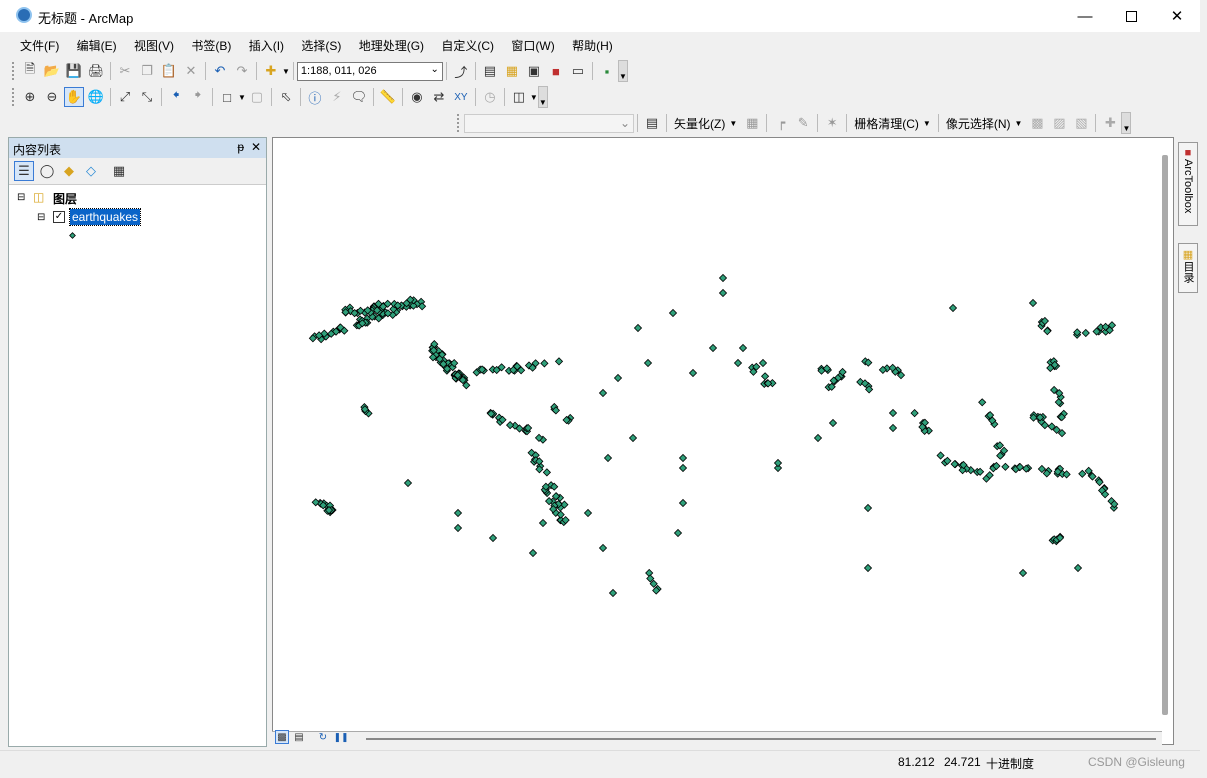  I want to click on coordinate-x: 81.212, so click(916, 762).